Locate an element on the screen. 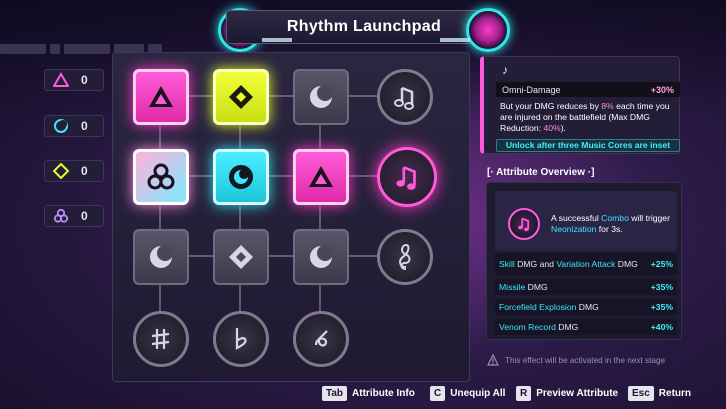 The image size is (726, 409). hint-unequip-all: C Unequip All is located at coordinates (467, 393).